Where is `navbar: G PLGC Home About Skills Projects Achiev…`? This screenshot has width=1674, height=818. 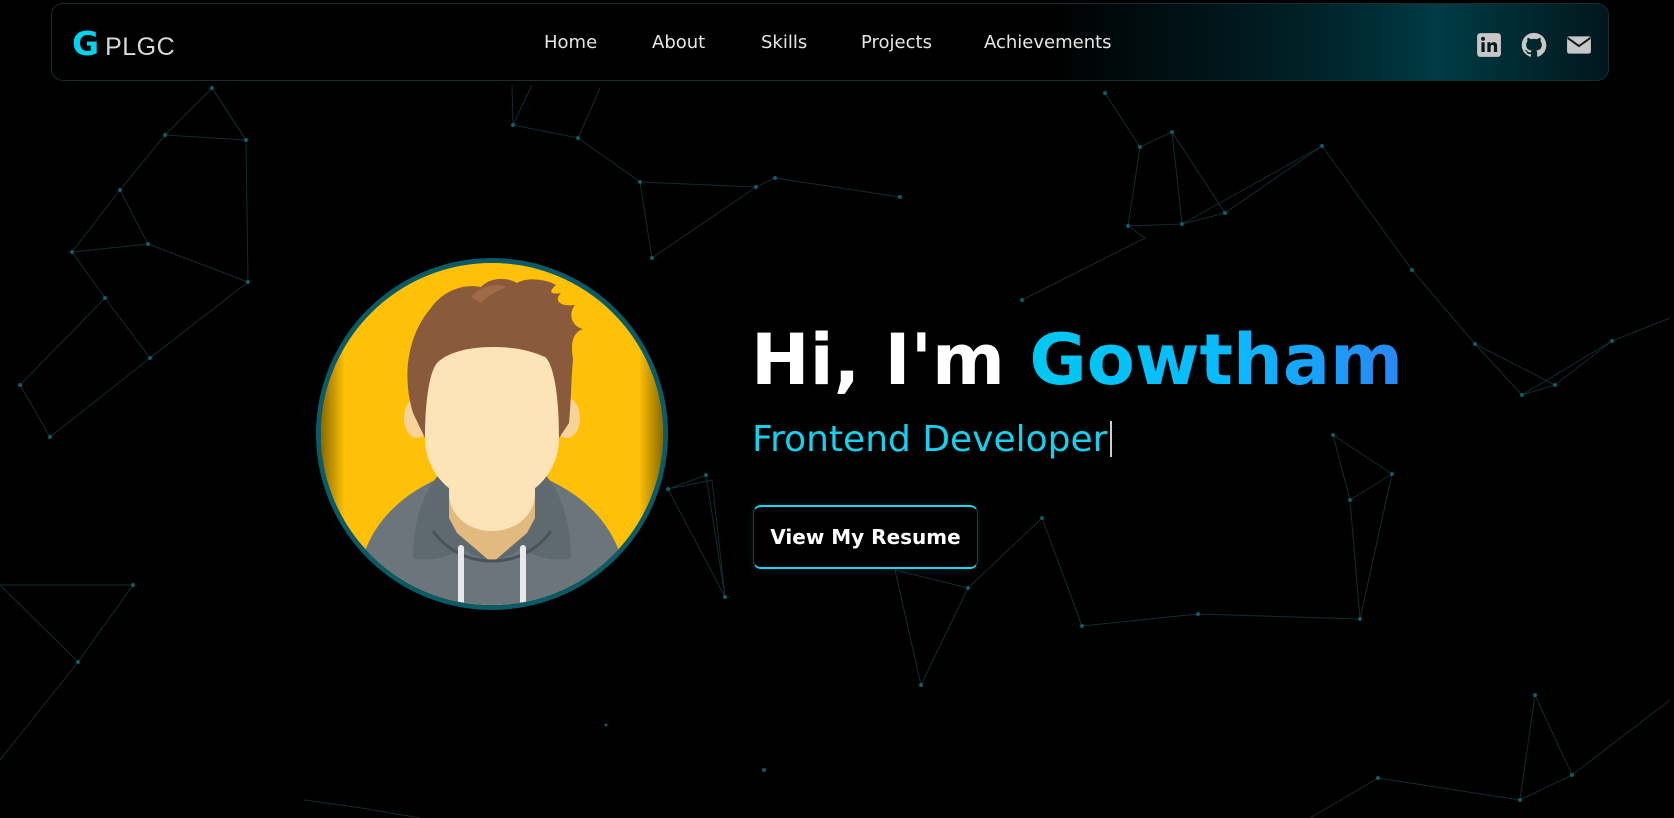
navbar: G PLGC Home About Skills Projects Achiev… is located at coordinates (830, 42).